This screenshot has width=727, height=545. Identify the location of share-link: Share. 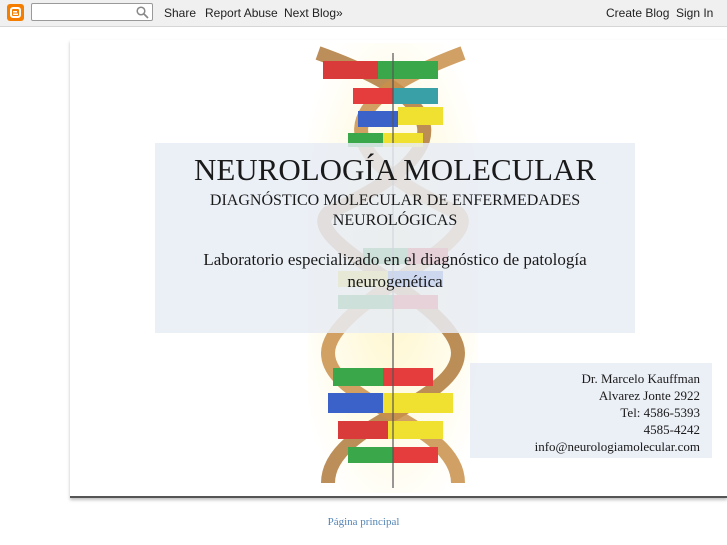
(180, 13).